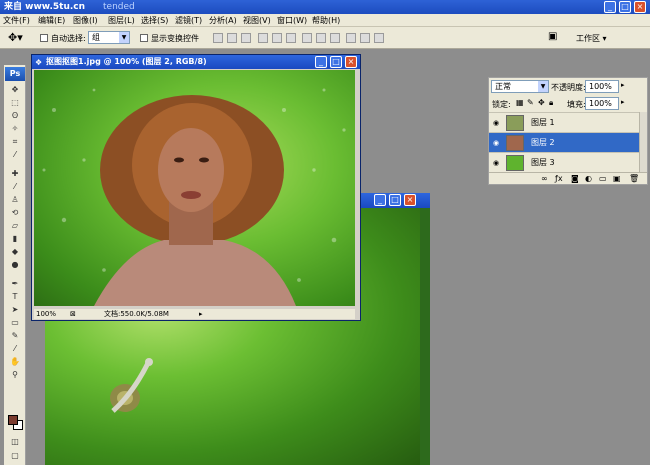 This screenshot has width=650, height=465. Describe the element at coordinates (15, 129) in the screenshot. I see `magic-wand-icon: ✧` at that location.